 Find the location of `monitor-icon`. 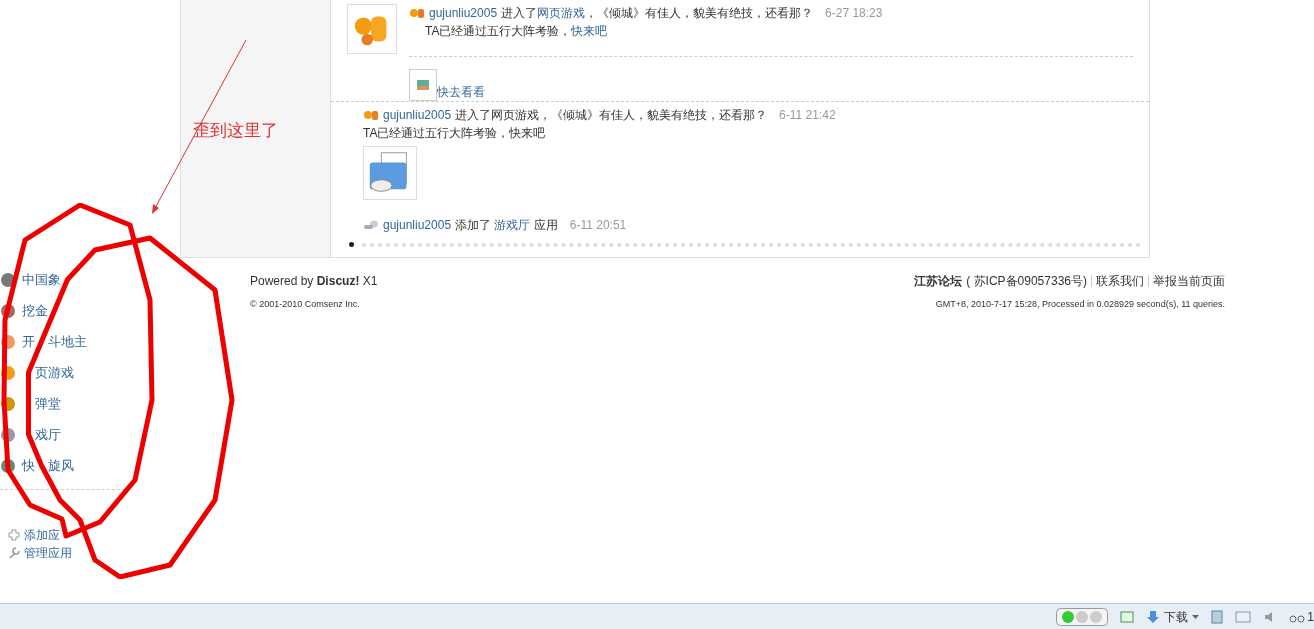

monitor-icon is located at coordinates (1243, 616).